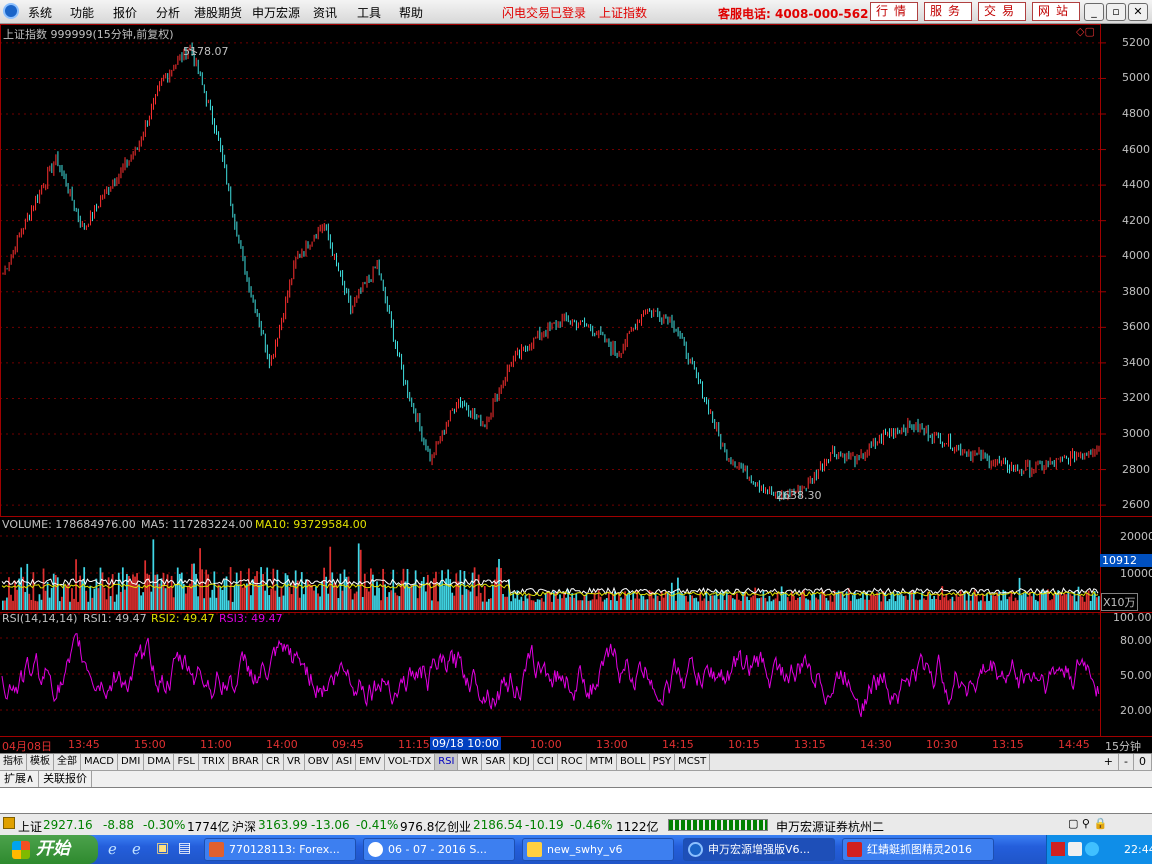 The image size is (1152, 864). What do you see at coordinates (136, 849) in the screenshot?
I see `ie2-icon: ℯ` at bounding box center [136, 849].